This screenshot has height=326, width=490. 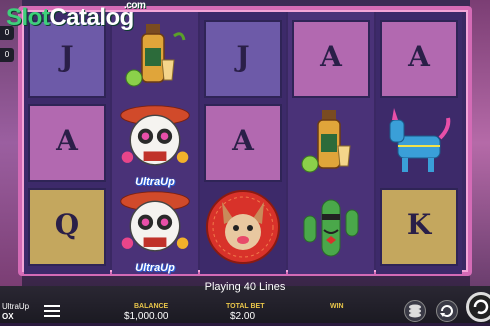 What do you see at coordinates (146, 316) in the screenshot?
I see `balance-value: $1,000.00` at bounding box center [146, 316].